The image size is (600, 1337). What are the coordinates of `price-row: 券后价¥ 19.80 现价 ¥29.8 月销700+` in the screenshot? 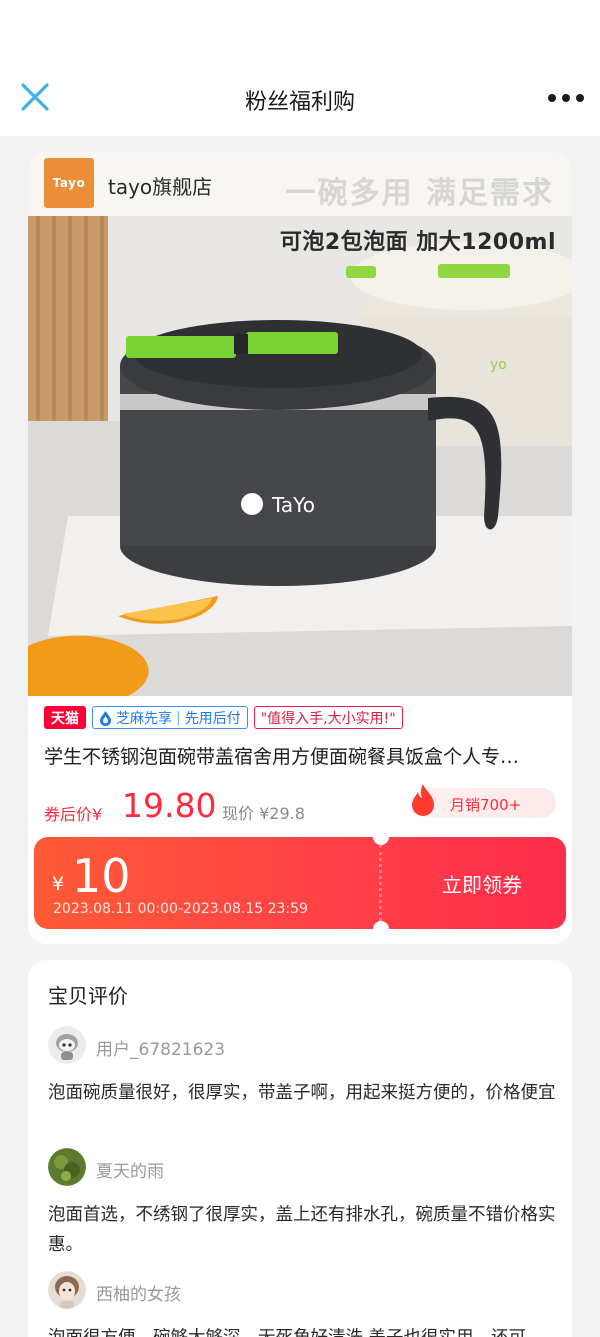 It's located at (300, 805).